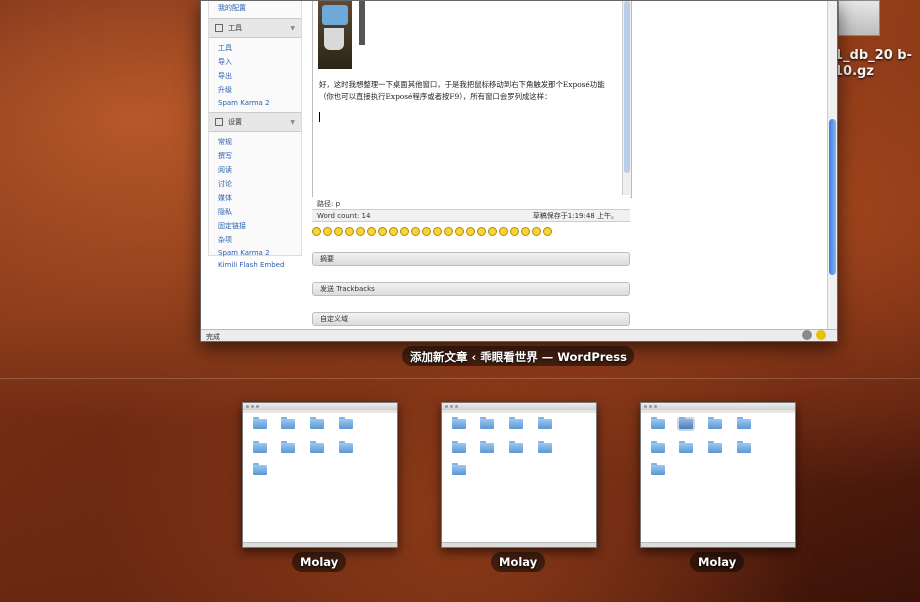 The image size is (920, 602). I want to click on sidebar-item-kimili-flash: Kimili Flash Embed, so click(255, 265).